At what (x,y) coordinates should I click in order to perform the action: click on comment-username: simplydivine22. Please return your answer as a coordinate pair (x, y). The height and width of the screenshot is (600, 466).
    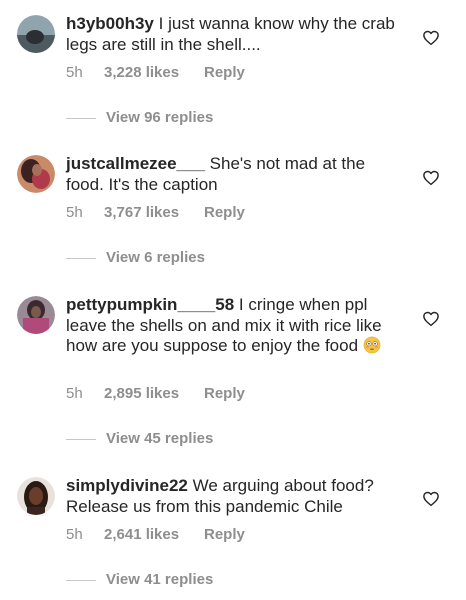
    Looking at the image, I should click on (127, 485).